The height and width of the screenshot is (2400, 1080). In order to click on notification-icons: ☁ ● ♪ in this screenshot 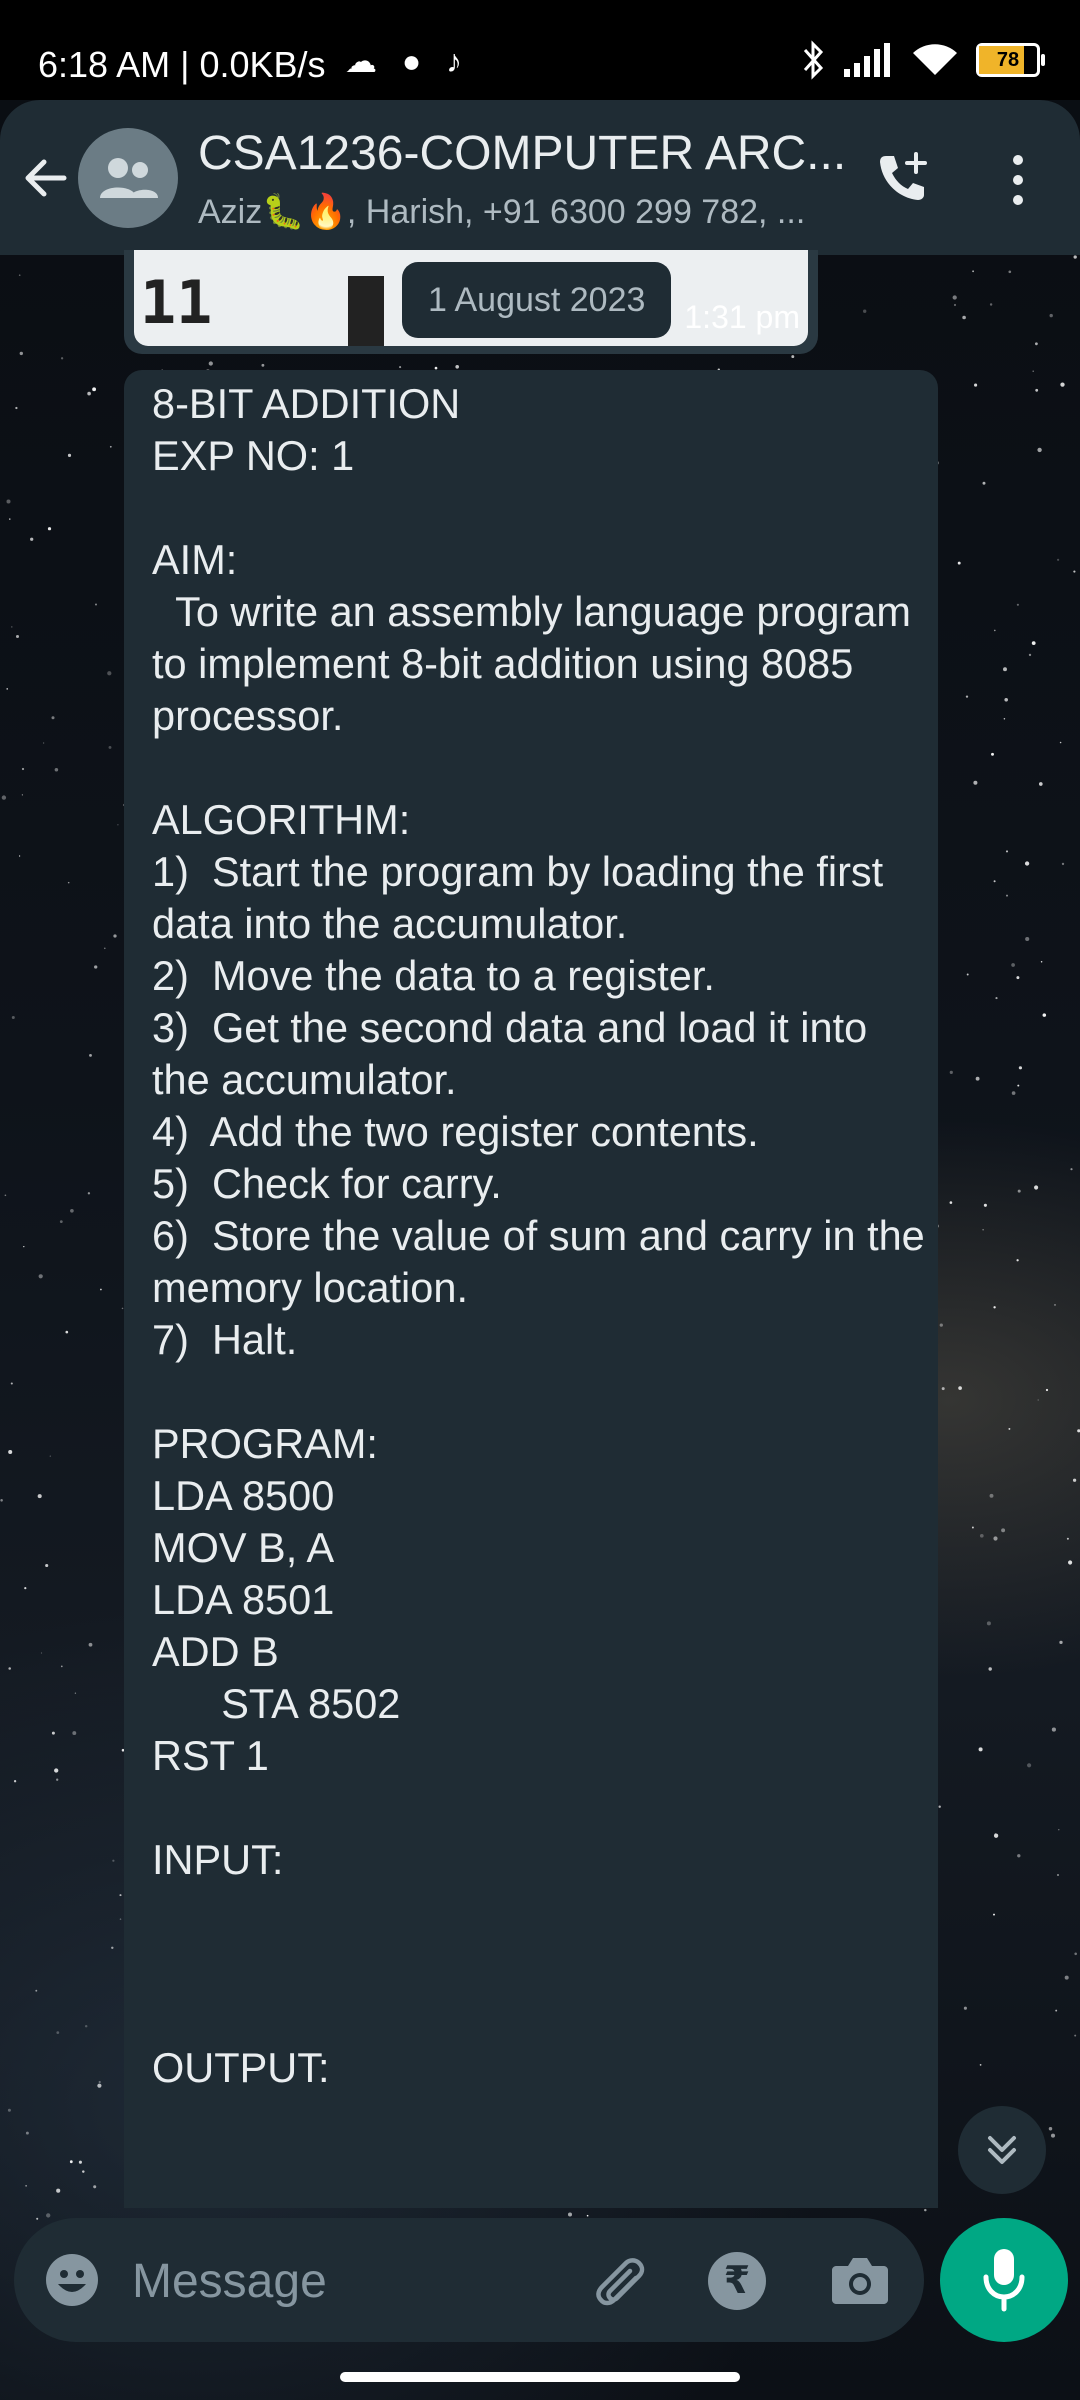, I will do `click(408, 61)`.